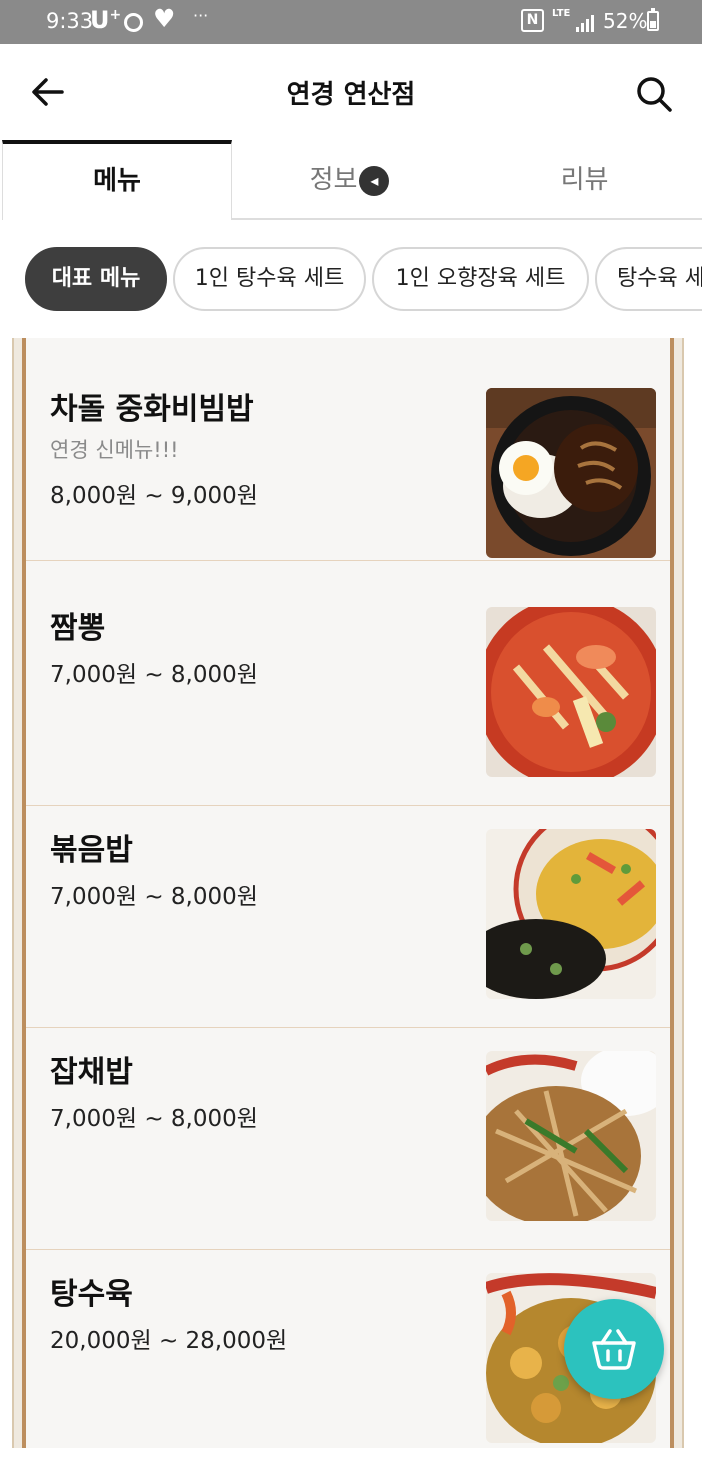  Describe the element at coordinates (374, 180) in the screenshot. I see `megaphone-icon: ◂` at that location.